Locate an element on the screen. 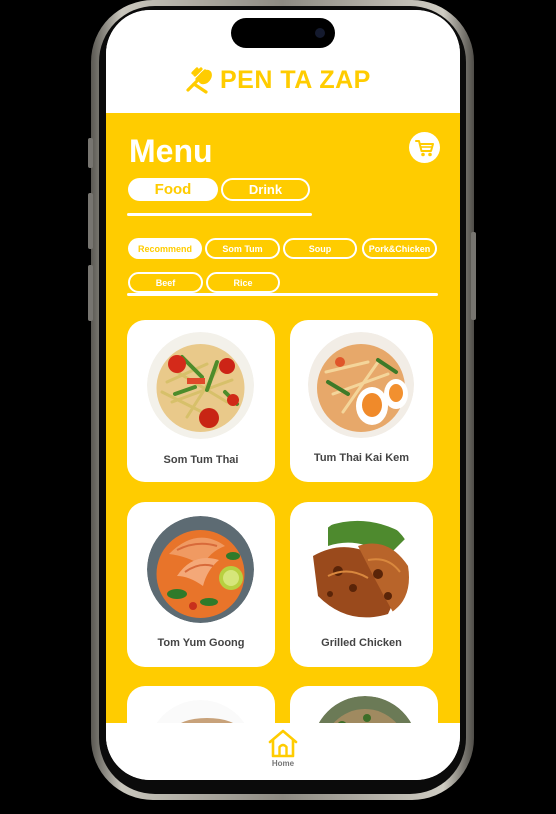 This screenshot has height=814, width=556. menu-item-name: Grilled Chicken is located at coordinates (361, 643).